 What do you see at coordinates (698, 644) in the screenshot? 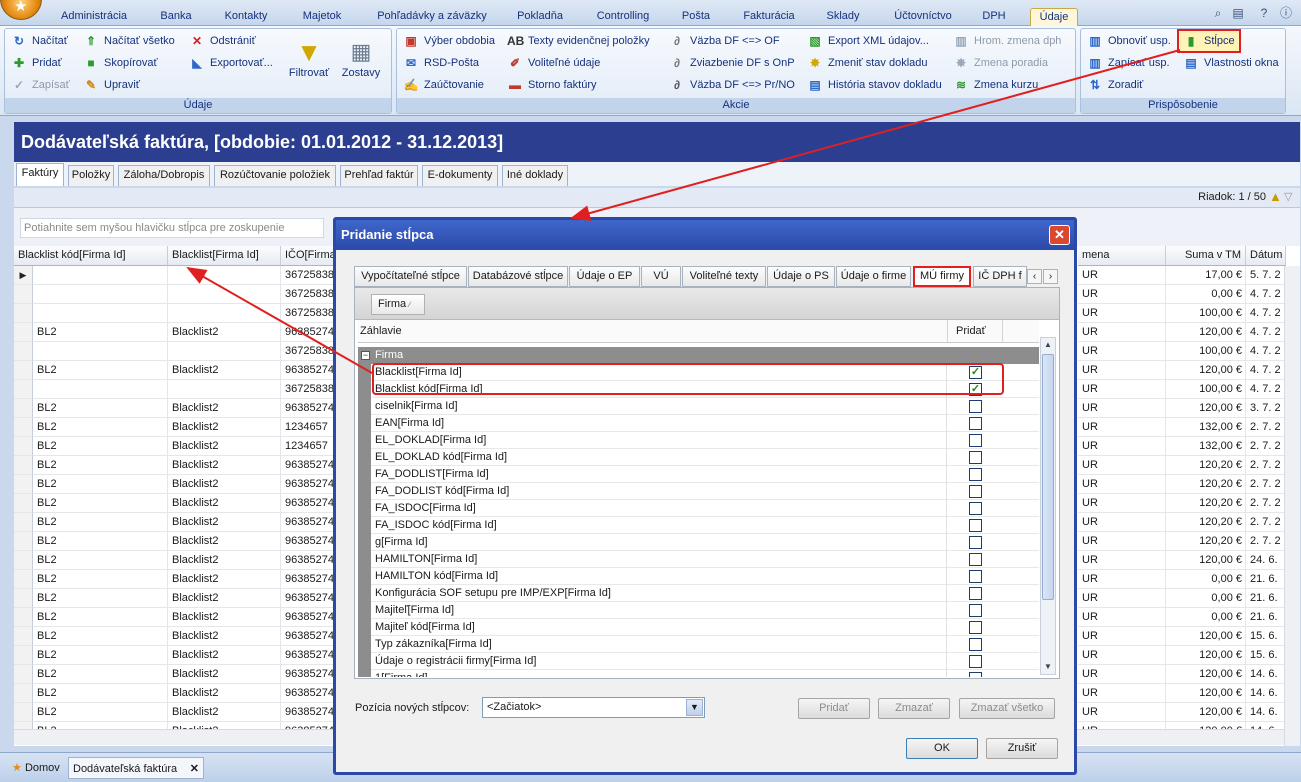
I see `field-item: Typ zákazníka[Firma Id]` at bounding box center [698, 644].